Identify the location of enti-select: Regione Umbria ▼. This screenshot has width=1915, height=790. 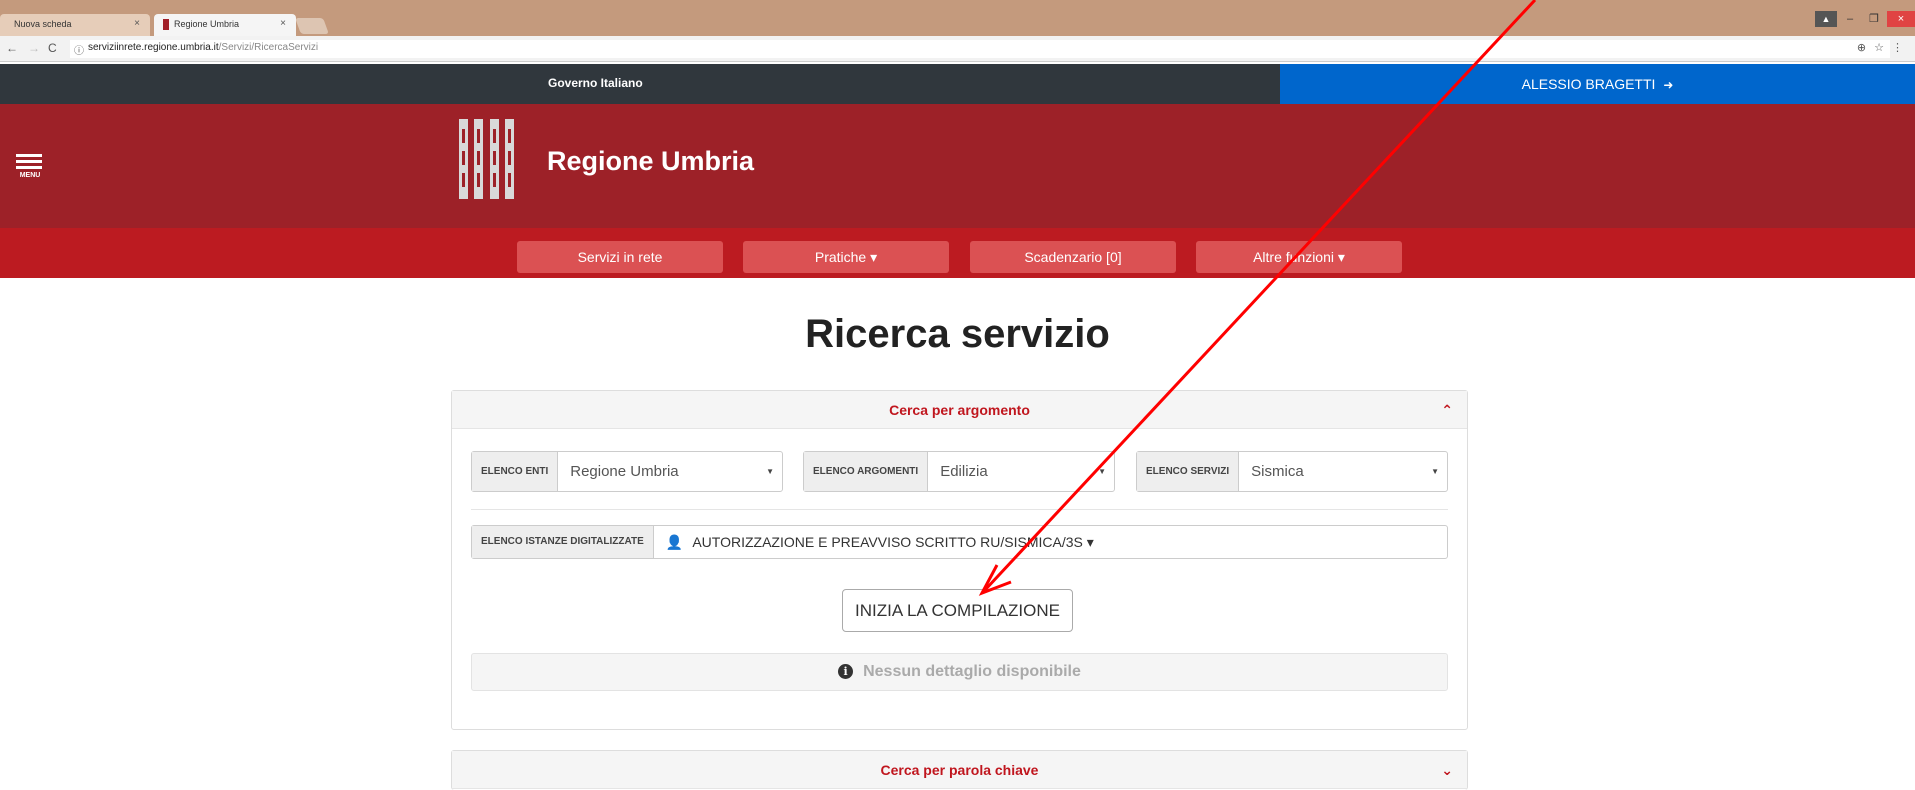
(670, 471).